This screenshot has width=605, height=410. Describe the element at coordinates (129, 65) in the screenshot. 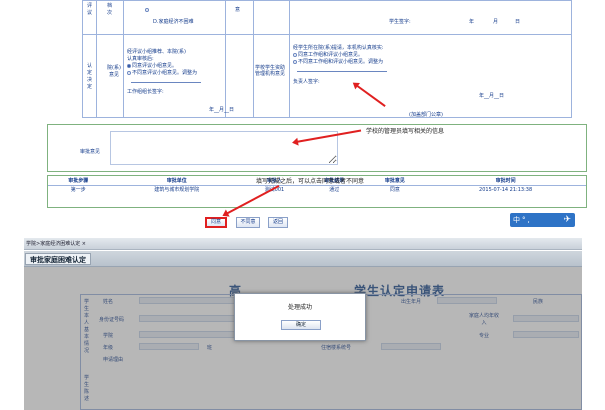

I see `radio-yuan-agree` at that location.